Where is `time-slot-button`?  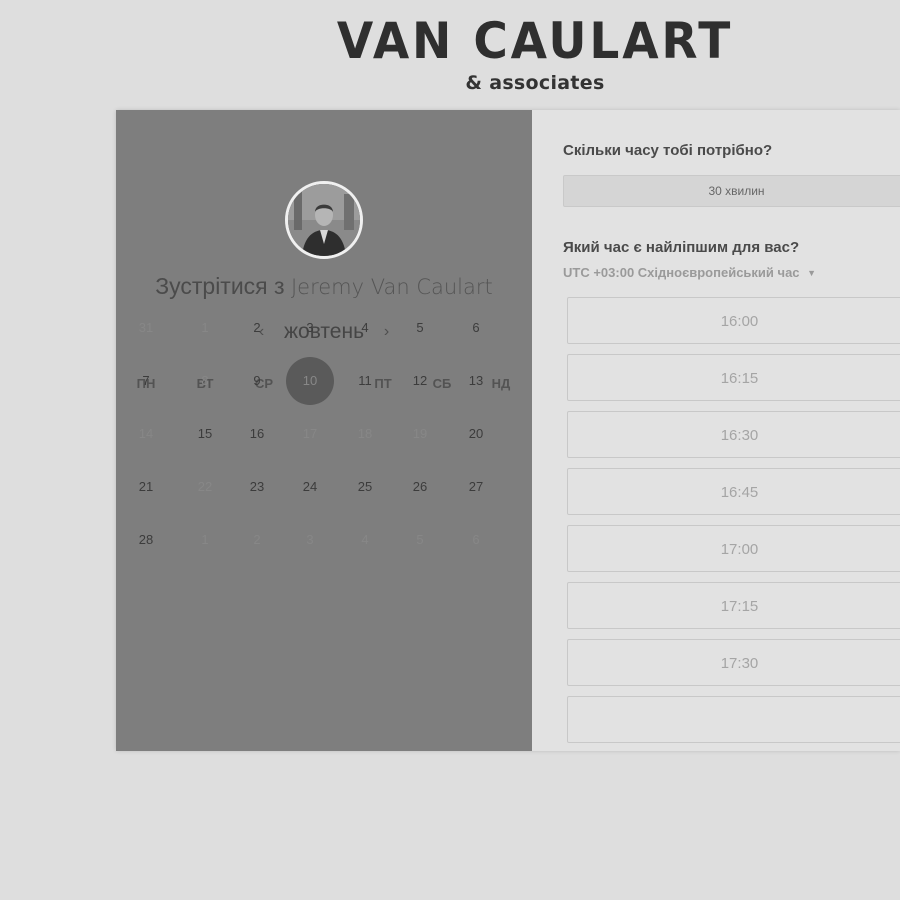 time-slot-button is located at coordinates (733, 719).